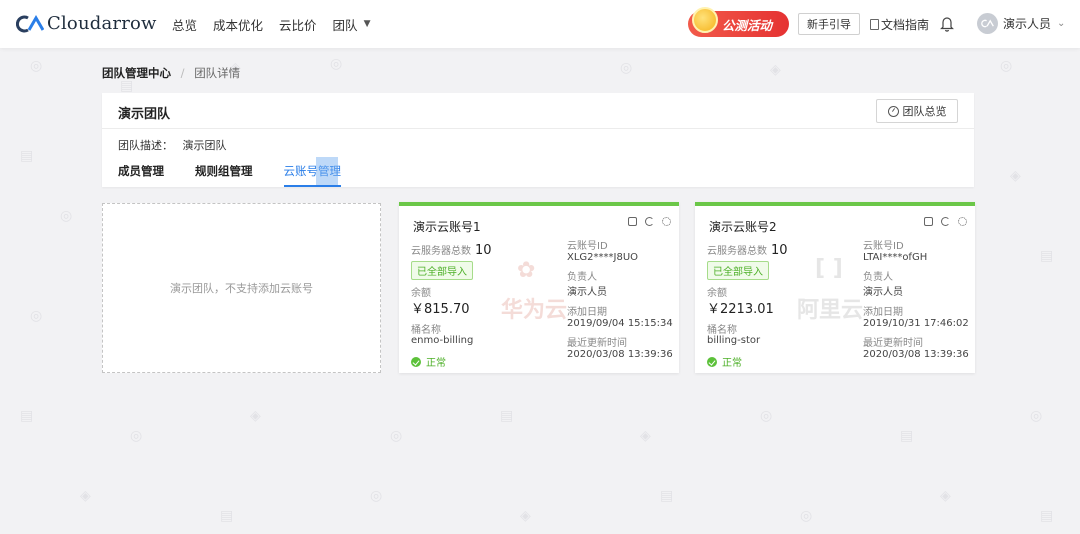 This screenshot has width=1080, height=534. Describe the element at coordinates (830, 310) in the screenshot. I see `watermark-text: 阿里云` at that location.